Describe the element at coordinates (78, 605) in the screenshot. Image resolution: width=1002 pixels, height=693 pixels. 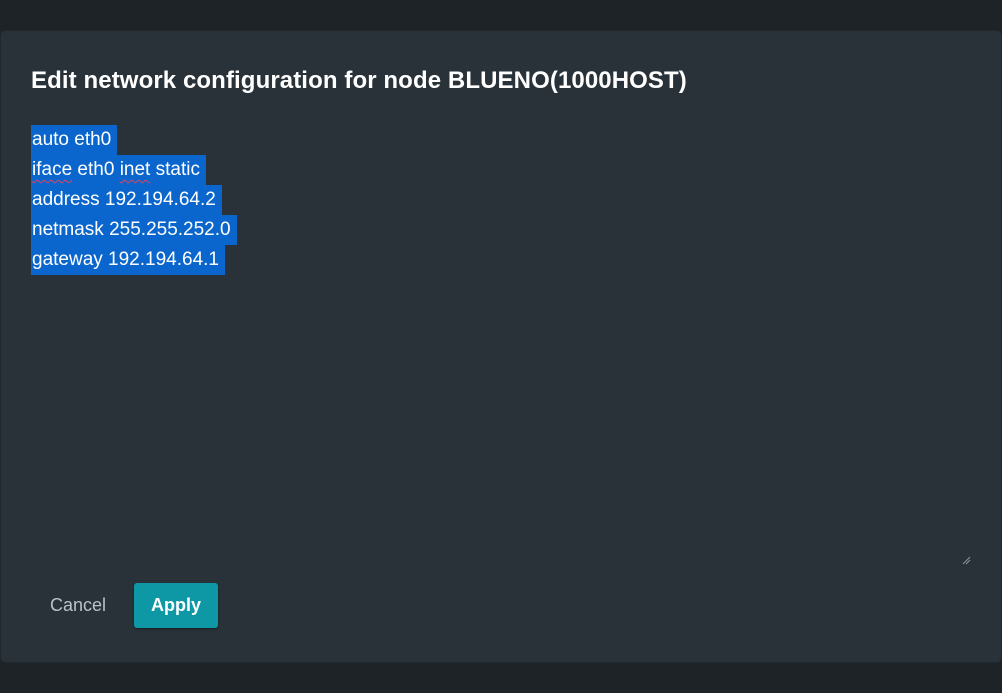
I see `cancel-button: Cancel` at that location.